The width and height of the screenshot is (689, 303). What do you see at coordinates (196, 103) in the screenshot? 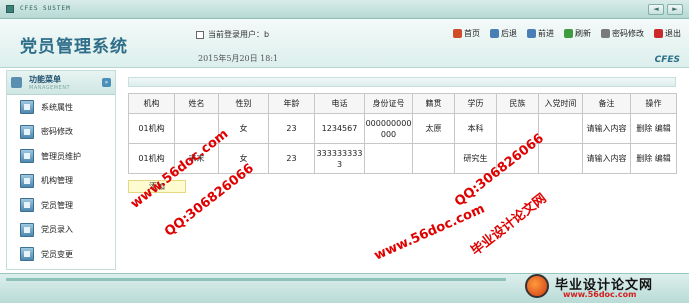
I see `column-header: 姓名` at bounding box center [196, 103].